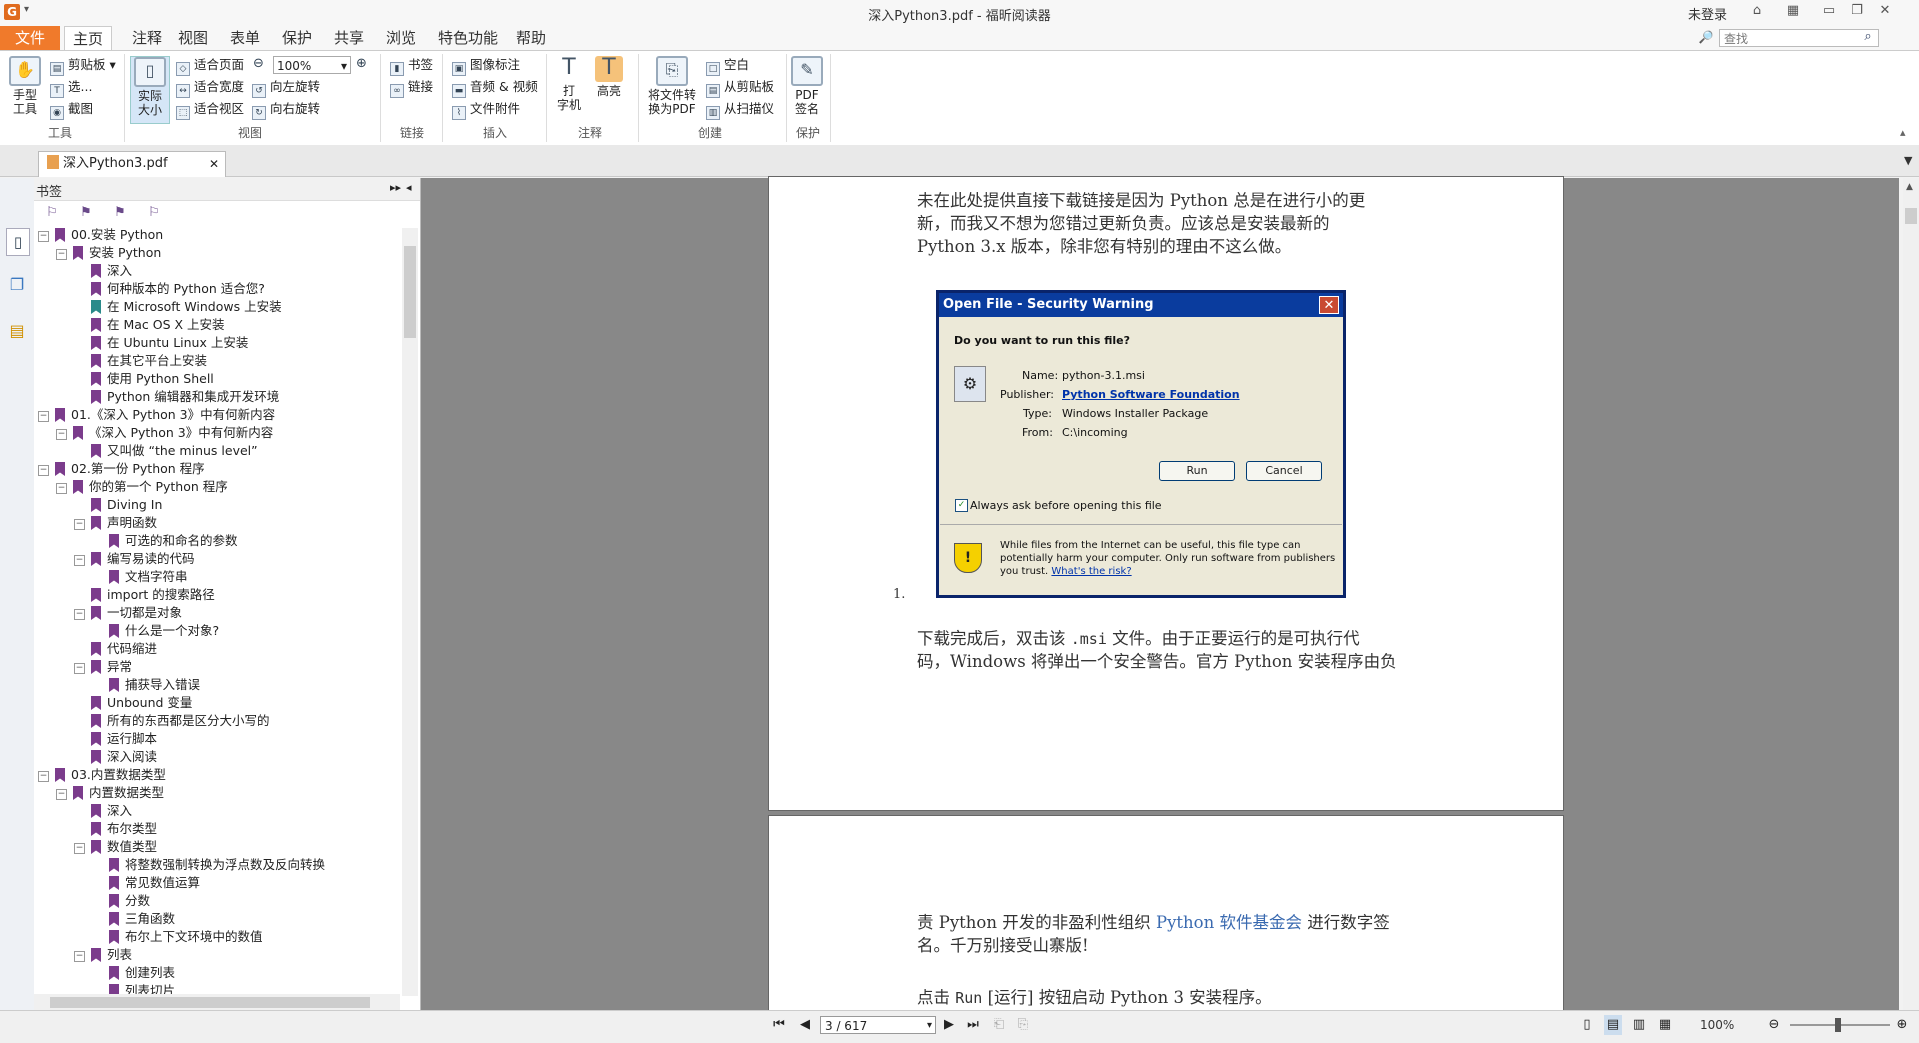 This screenshot has width=1919, height=1043. What do you see at coordinates (25, 86) in the screenshot?
I see `hand-tool-button: ✋ 手型 工具` at bounding box center [25, 86].